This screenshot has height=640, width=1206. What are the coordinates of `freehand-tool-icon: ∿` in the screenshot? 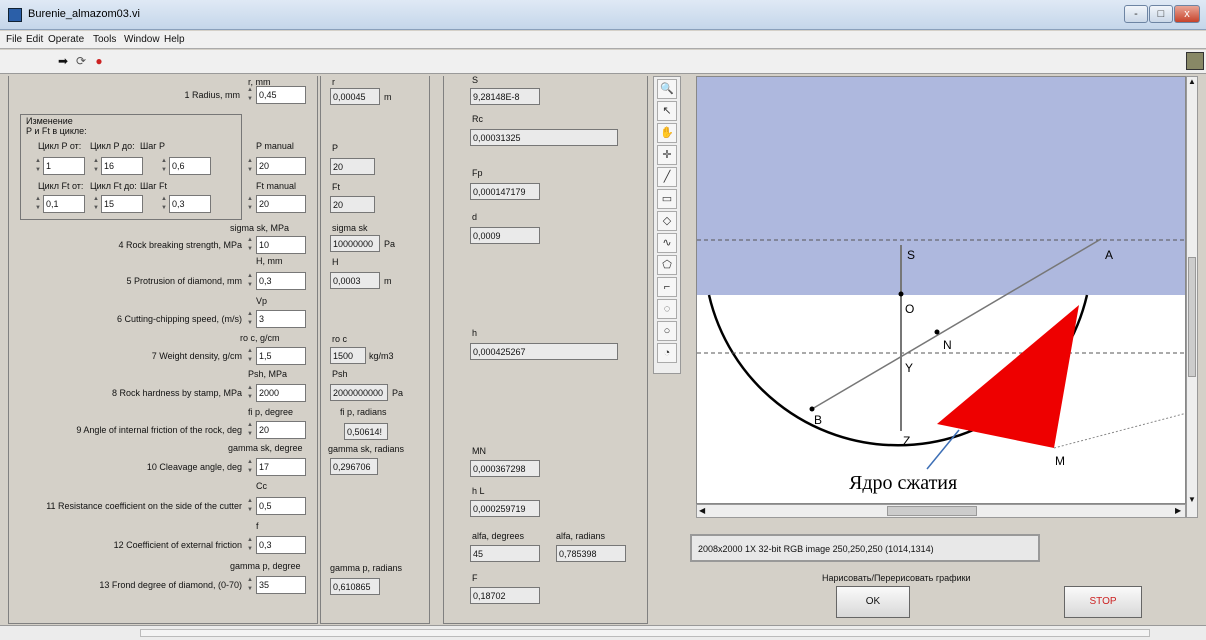 It's located at (667, 243).